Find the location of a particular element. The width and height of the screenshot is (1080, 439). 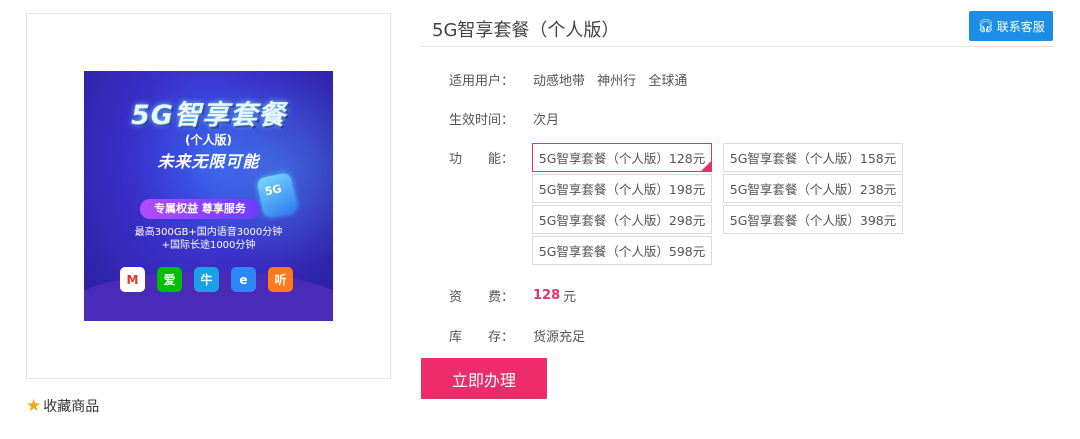

contact-service-label: 联系客服 is located at coordinates (1020, 26).